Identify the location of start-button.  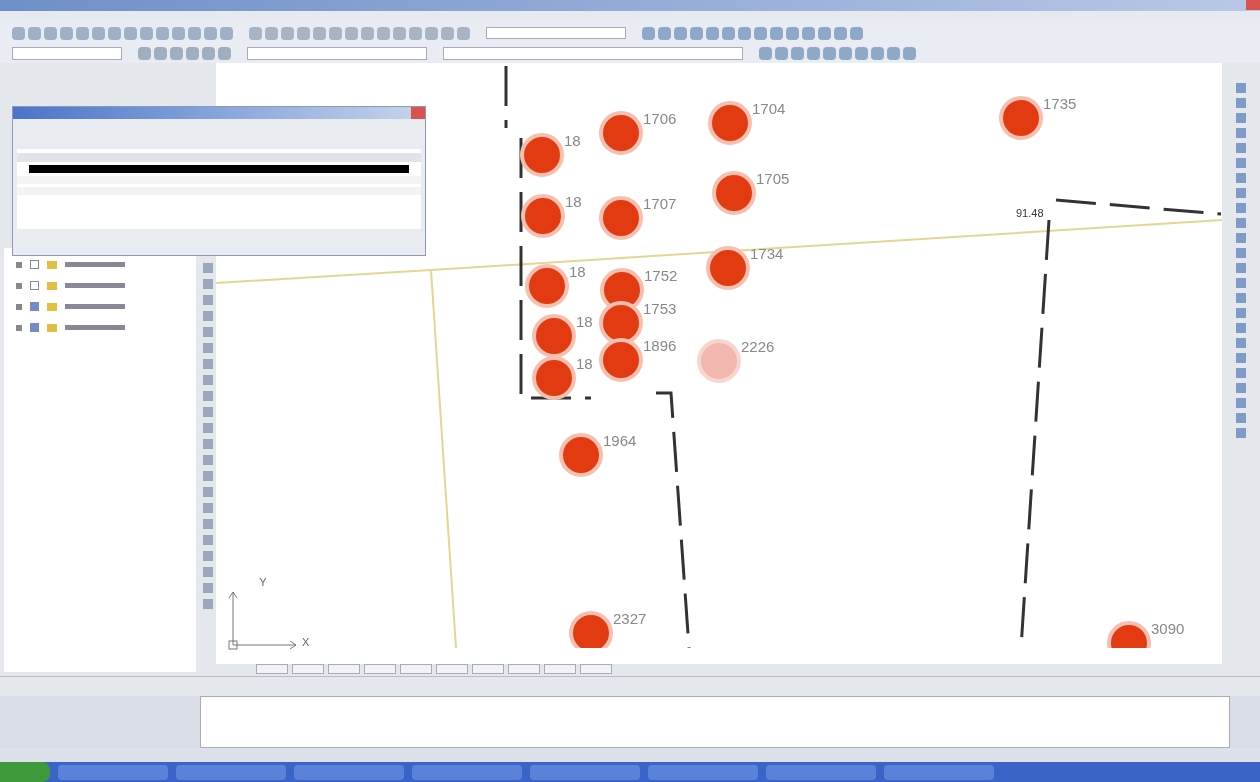
(25, 772).